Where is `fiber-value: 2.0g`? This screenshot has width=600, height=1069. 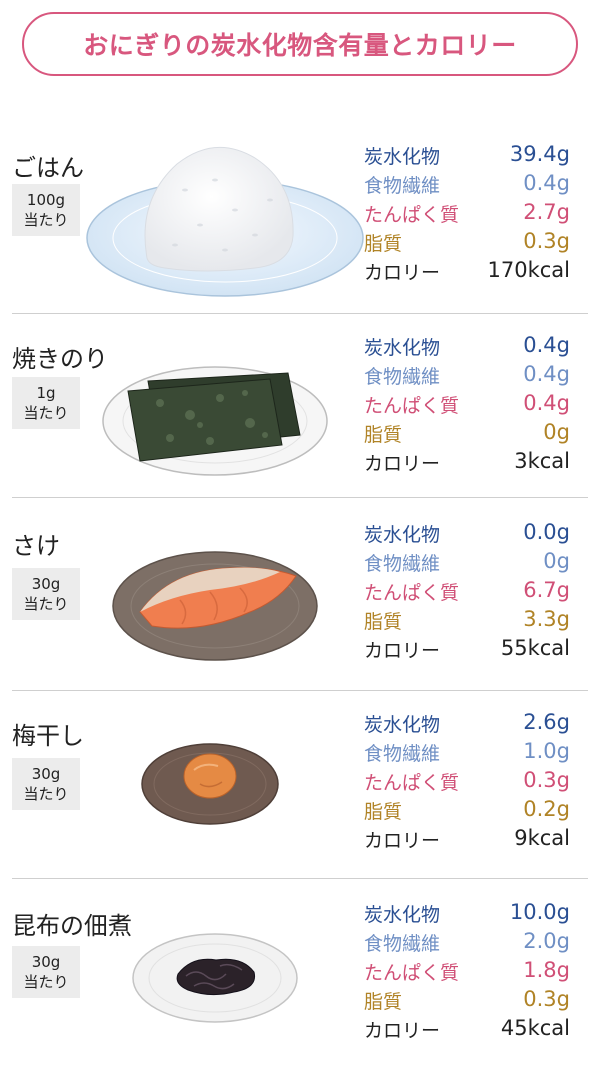
fiber-value: 2.0g is located at coordinates (546, 941).